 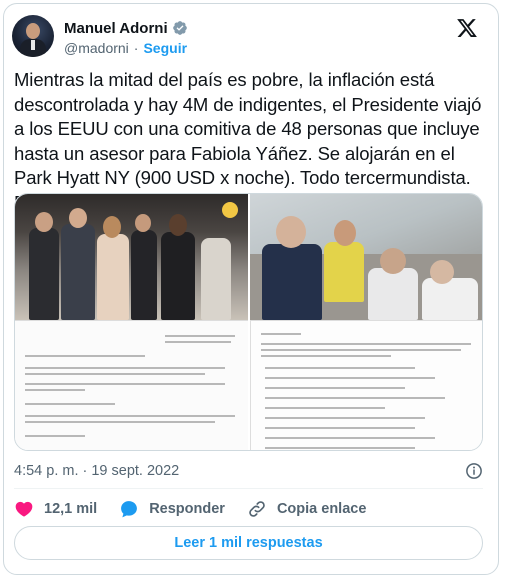 I want to click on link-icon, so click(x=257, y=509).